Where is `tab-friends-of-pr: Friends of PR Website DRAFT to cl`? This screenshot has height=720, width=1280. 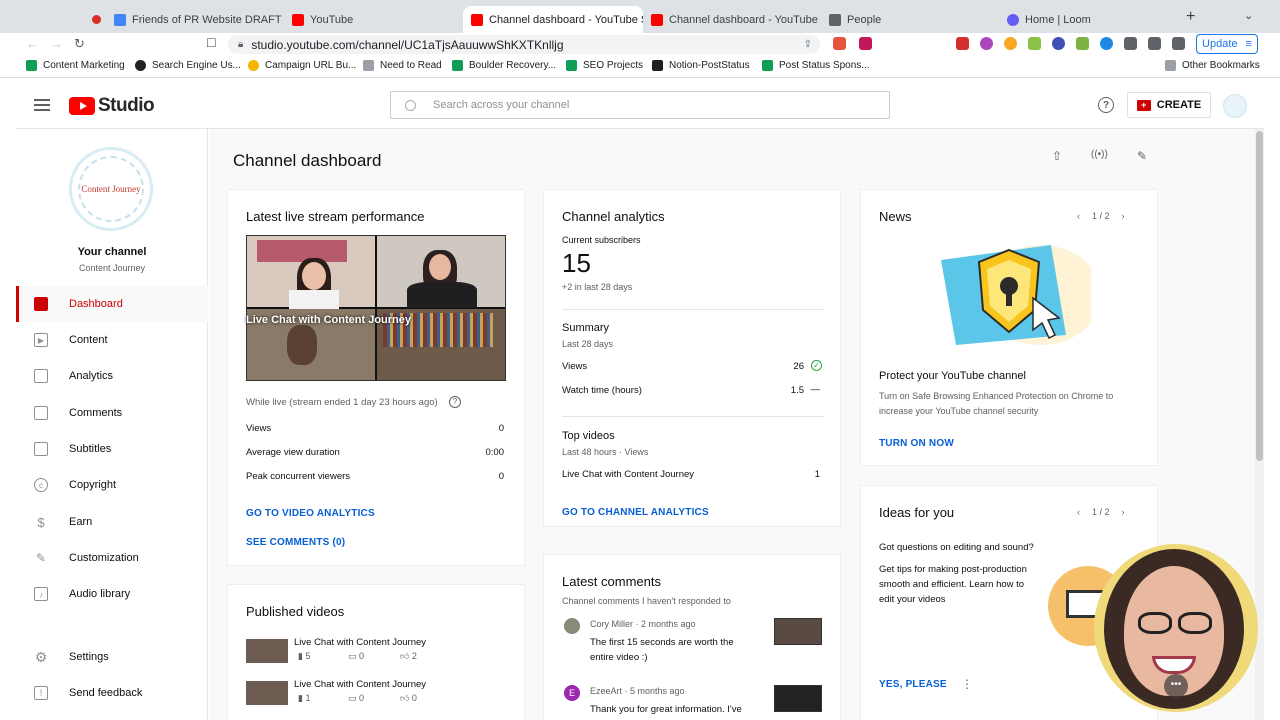 tab-friends-of-pr: Friends of PR Website DRAFT to cl is located at coordinates (194, 19).